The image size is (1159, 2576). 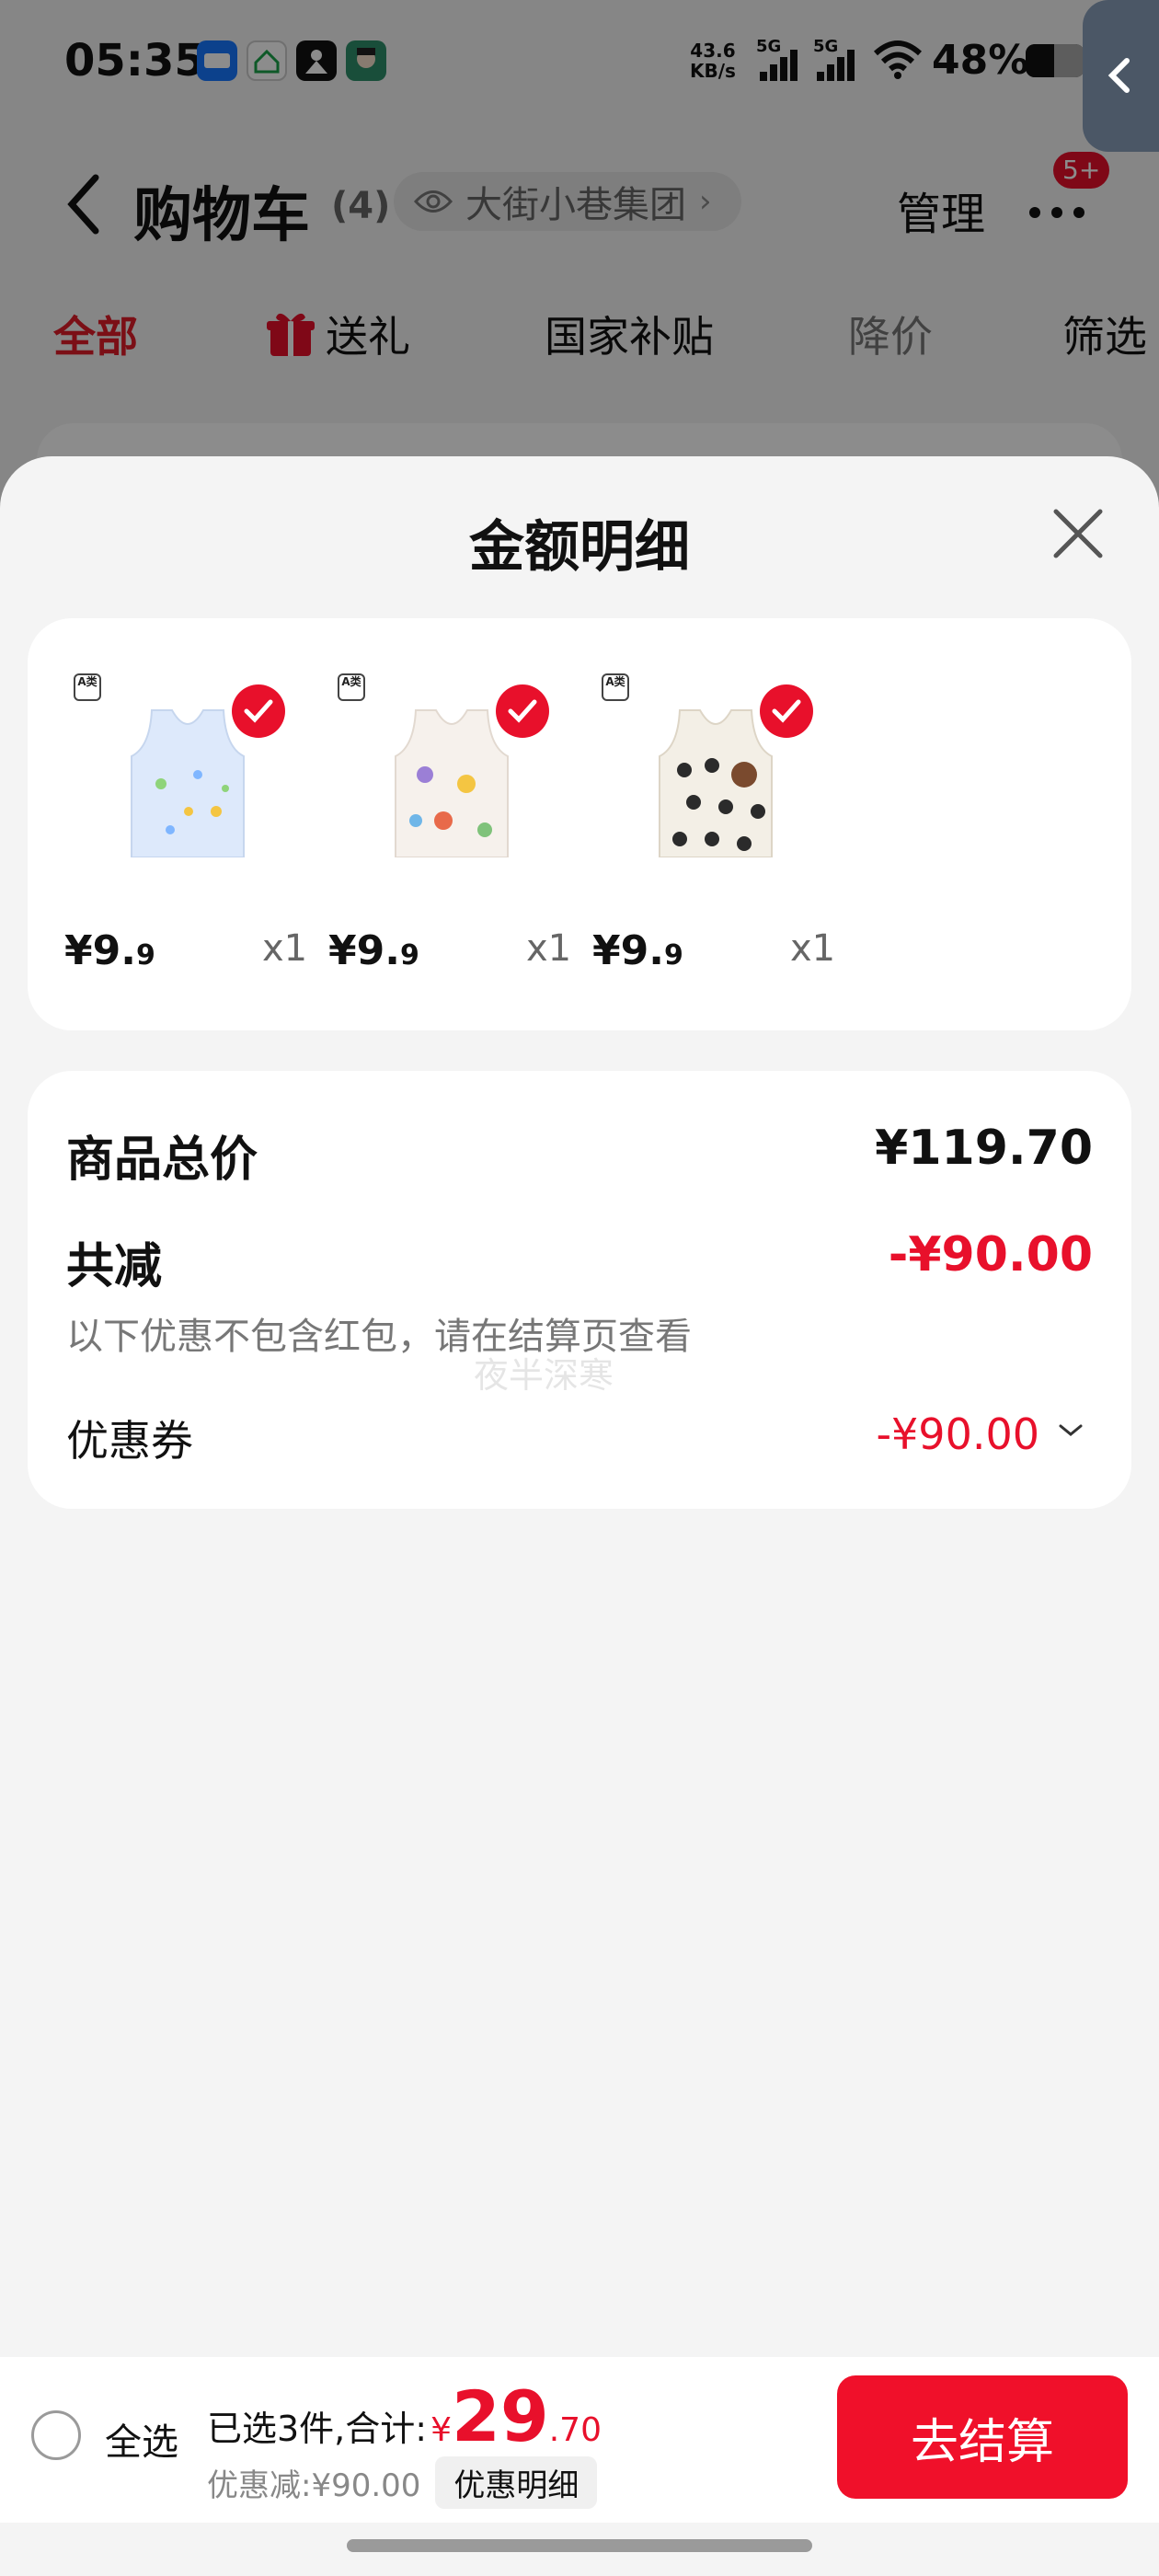 I want to click on side-back-tab, so click(x=1121, y=76).